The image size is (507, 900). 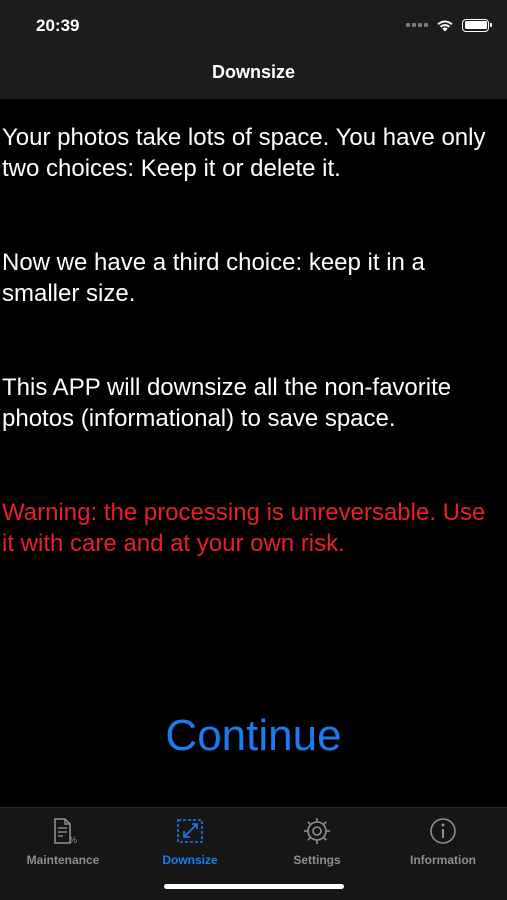 I want to click on tab-label: Information, so click(x=443, y=860).